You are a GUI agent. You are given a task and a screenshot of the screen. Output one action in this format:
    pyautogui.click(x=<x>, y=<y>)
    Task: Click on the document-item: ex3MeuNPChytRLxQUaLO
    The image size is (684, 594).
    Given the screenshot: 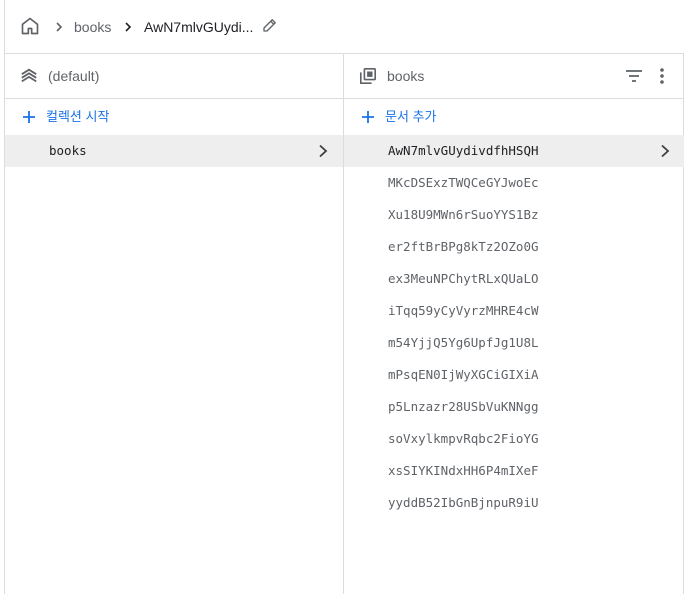 What is the action you would take?
    pyautogui.click(x=514, y=279)
    